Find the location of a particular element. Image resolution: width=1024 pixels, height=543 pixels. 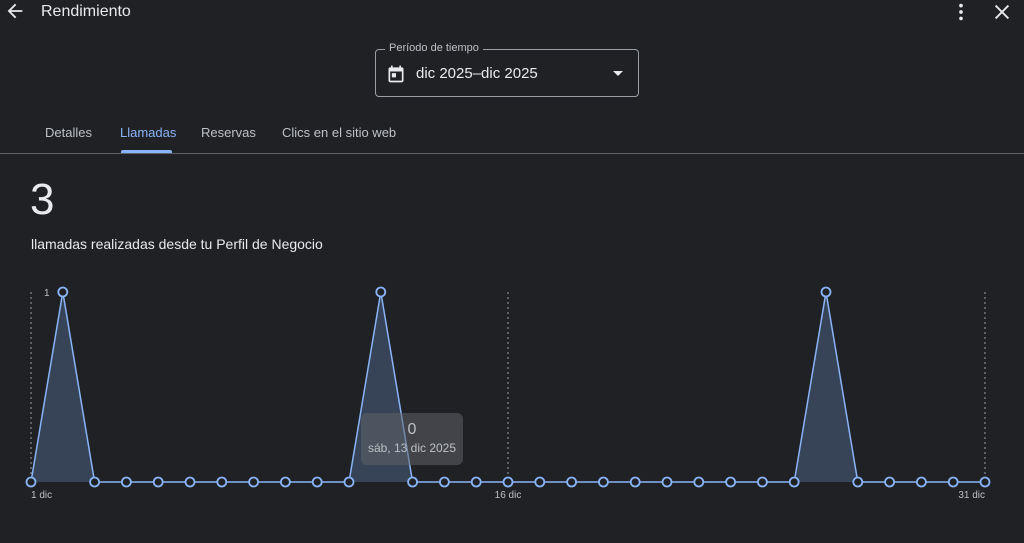

total-calls-value: 3 is located at coordinates (42, 199).